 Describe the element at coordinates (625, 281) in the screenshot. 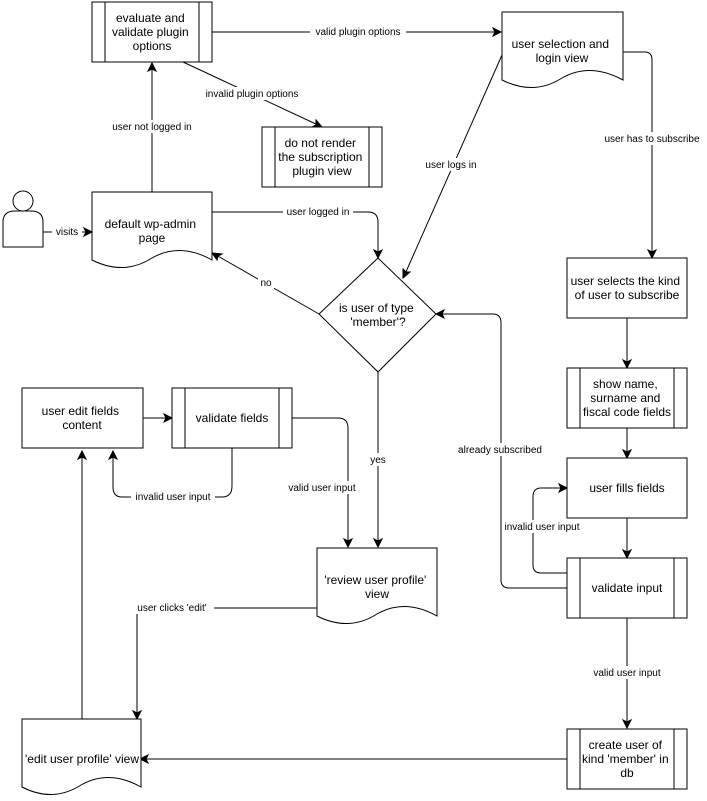

I see `node-text-line: user selects the kind` at that location.